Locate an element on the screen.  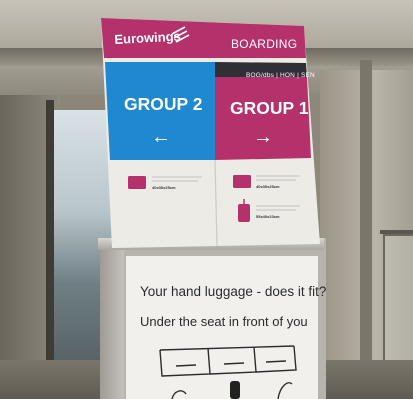
destination-codes: BOG/dbs | HON | SEN is located at coordinates (280, 75).